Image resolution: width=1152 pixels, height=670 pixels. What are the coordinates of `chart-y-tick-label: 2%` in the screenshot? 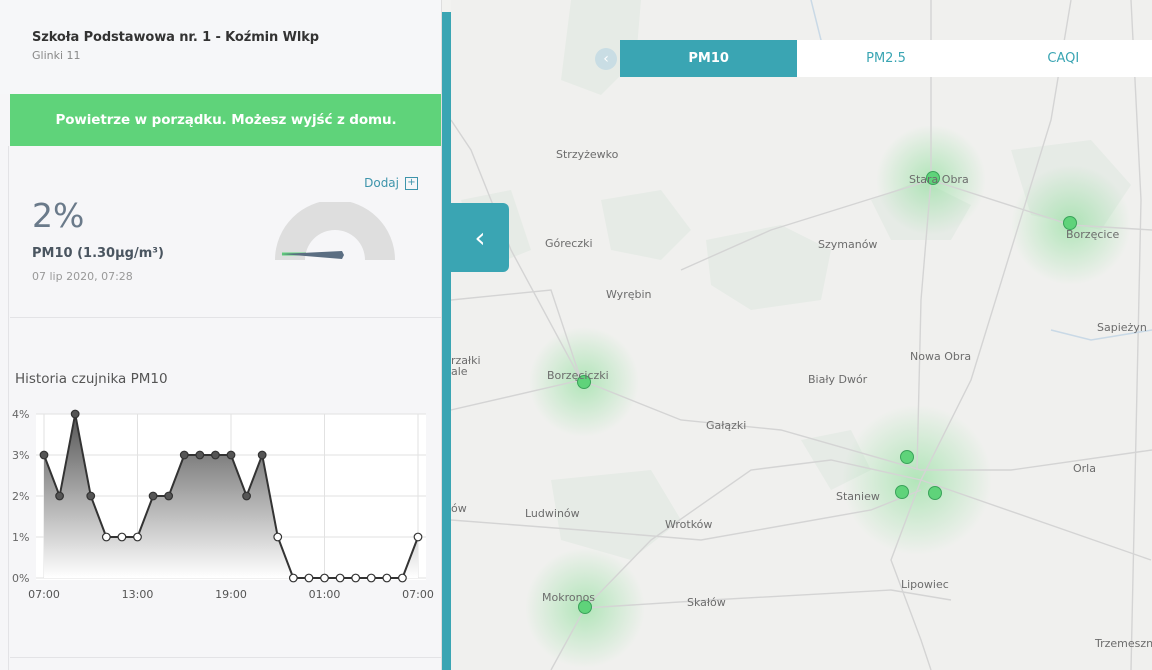 It's located at (20, 496).